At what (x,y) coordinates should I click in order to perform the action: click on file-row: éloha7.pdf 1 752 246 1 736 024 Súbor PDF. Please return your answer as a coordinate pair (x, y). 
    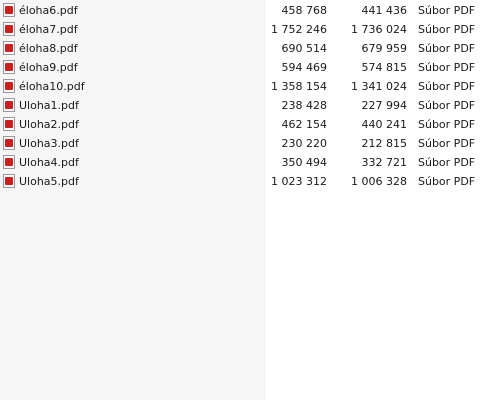
    Looking at the image, I should click on (245, 29).